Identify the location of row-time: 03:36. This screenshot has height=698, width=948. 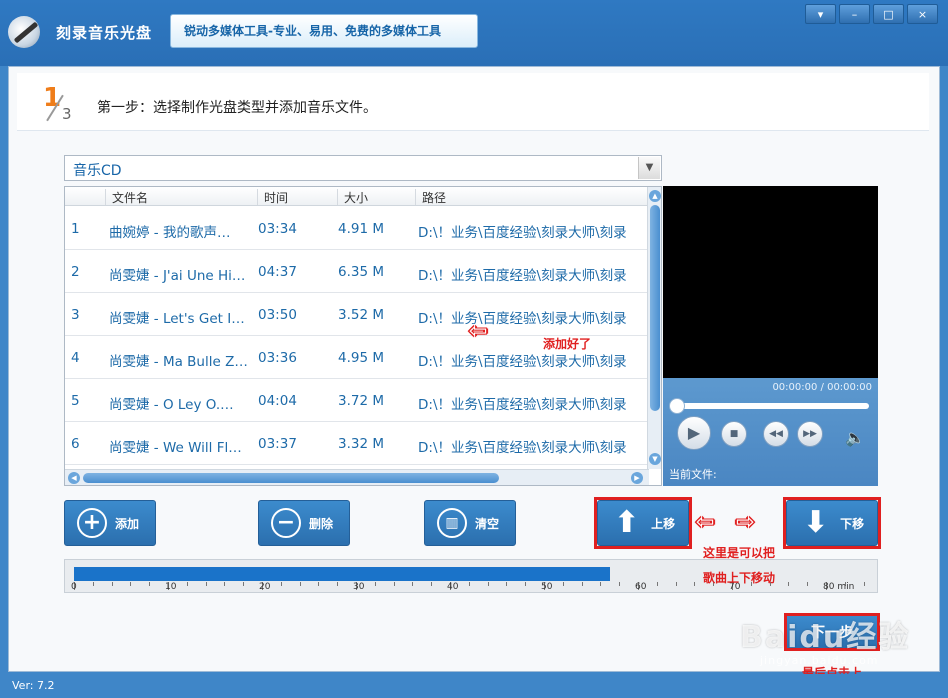
(277, 358).